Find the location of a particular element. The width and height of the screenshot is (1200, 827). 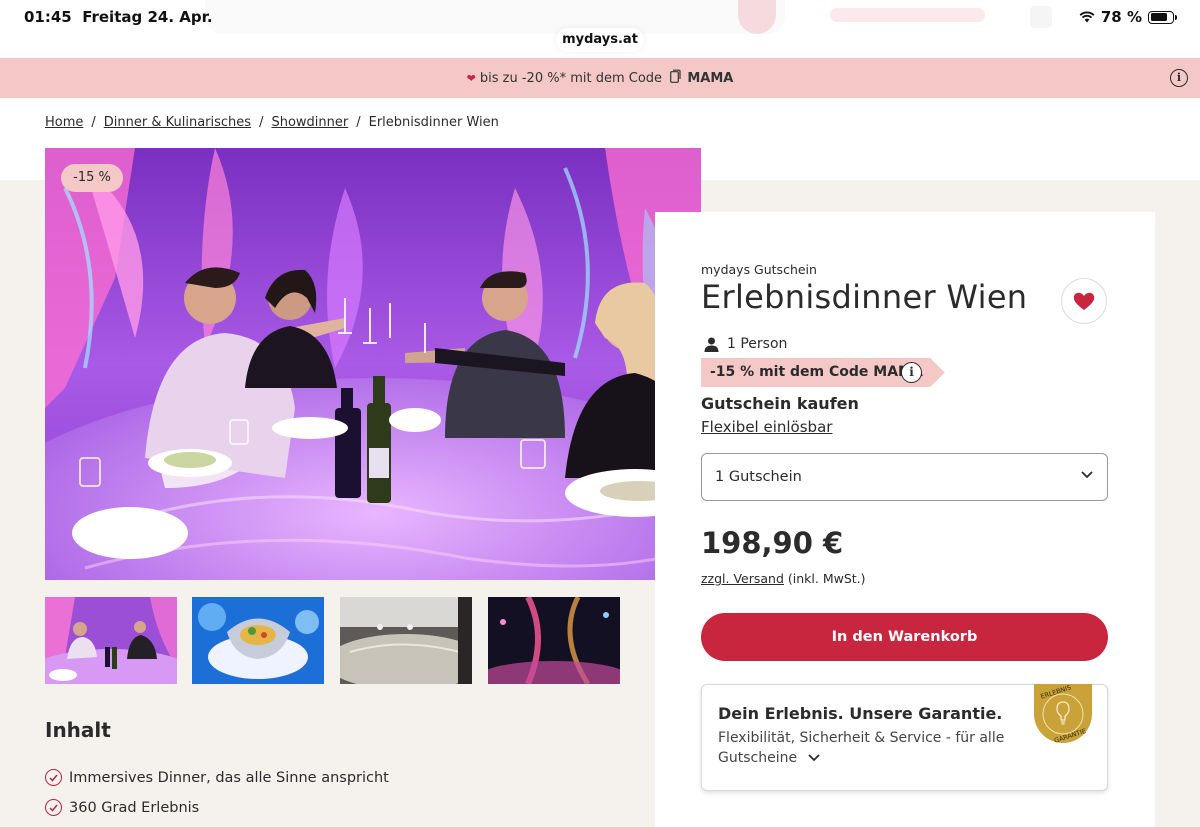

breadcrumb-dinner: Dinner & Kulinarisches is located at coordinates (177, 122).